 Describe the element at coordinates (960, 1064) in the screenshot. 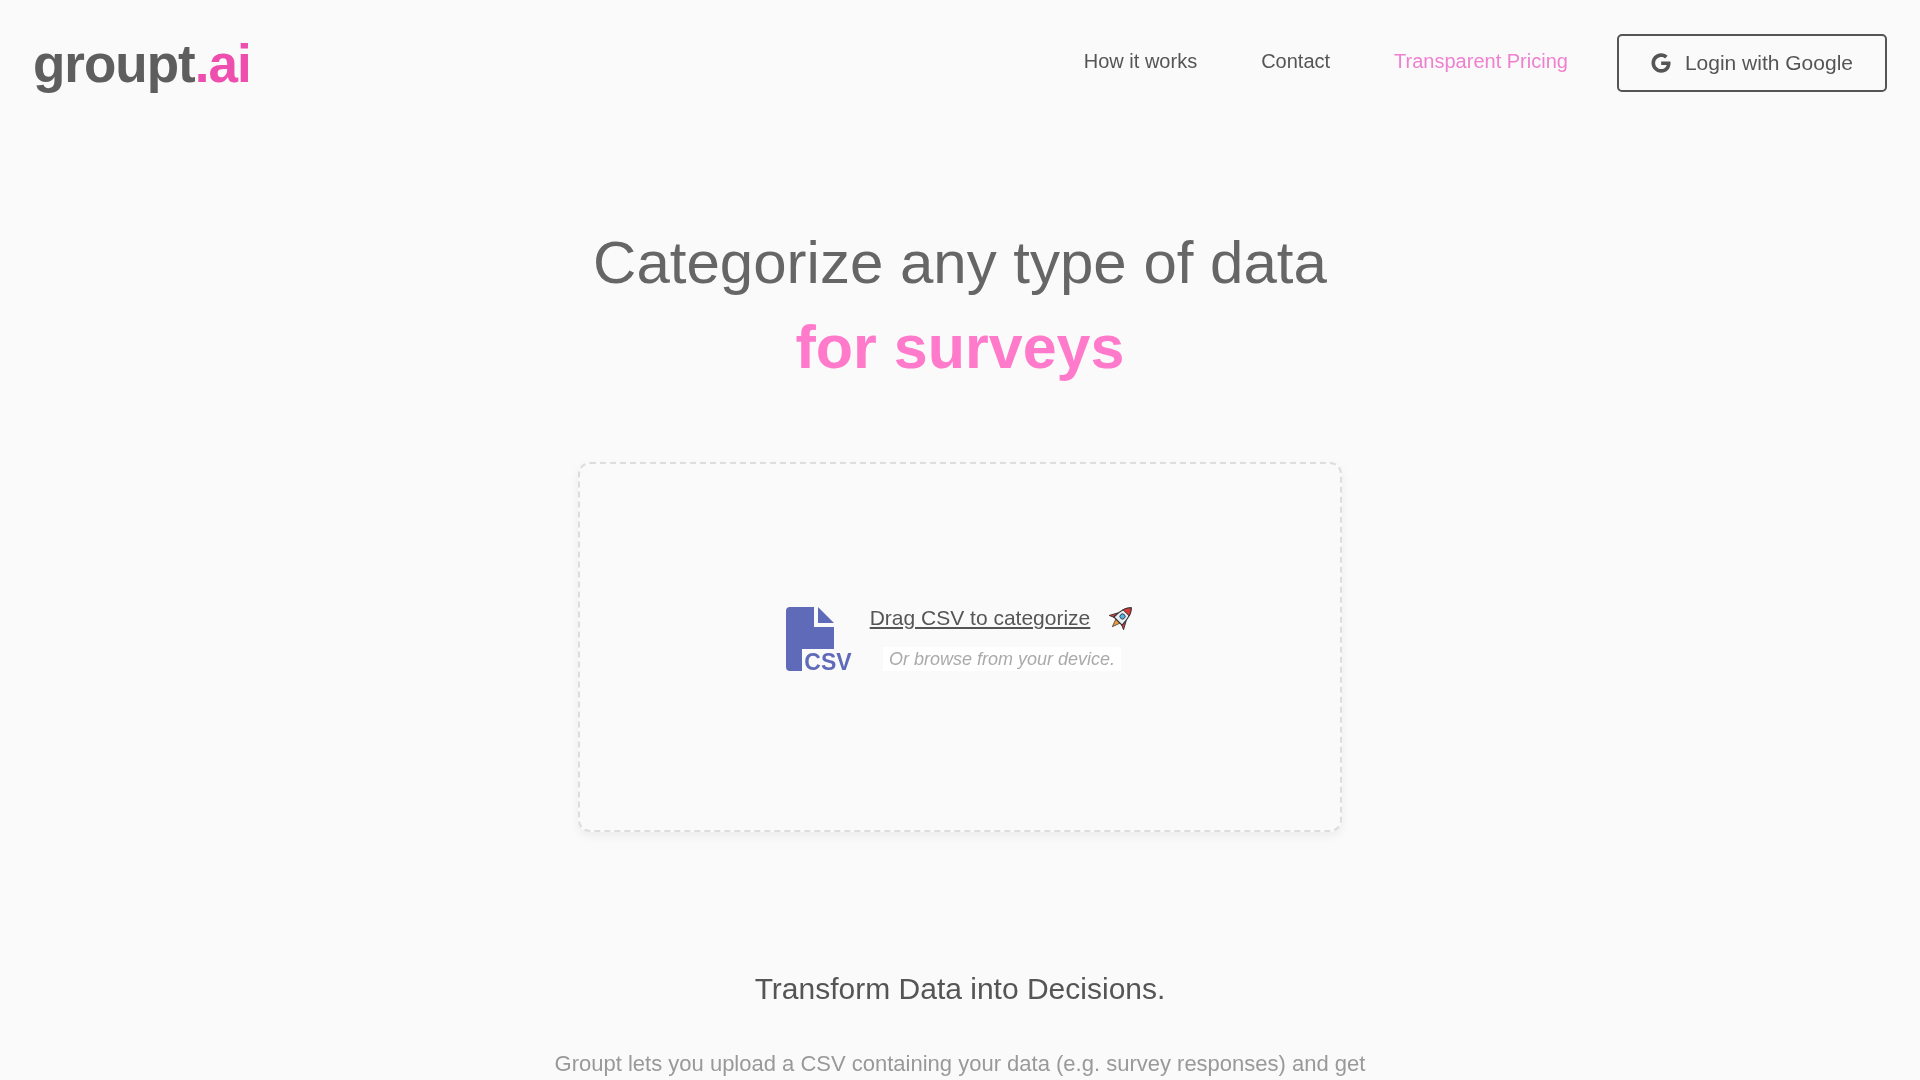

I see `intro-paragraph: Groupt lets you upload a CSV containing your data (e.g. survey responses) and get` at that location.